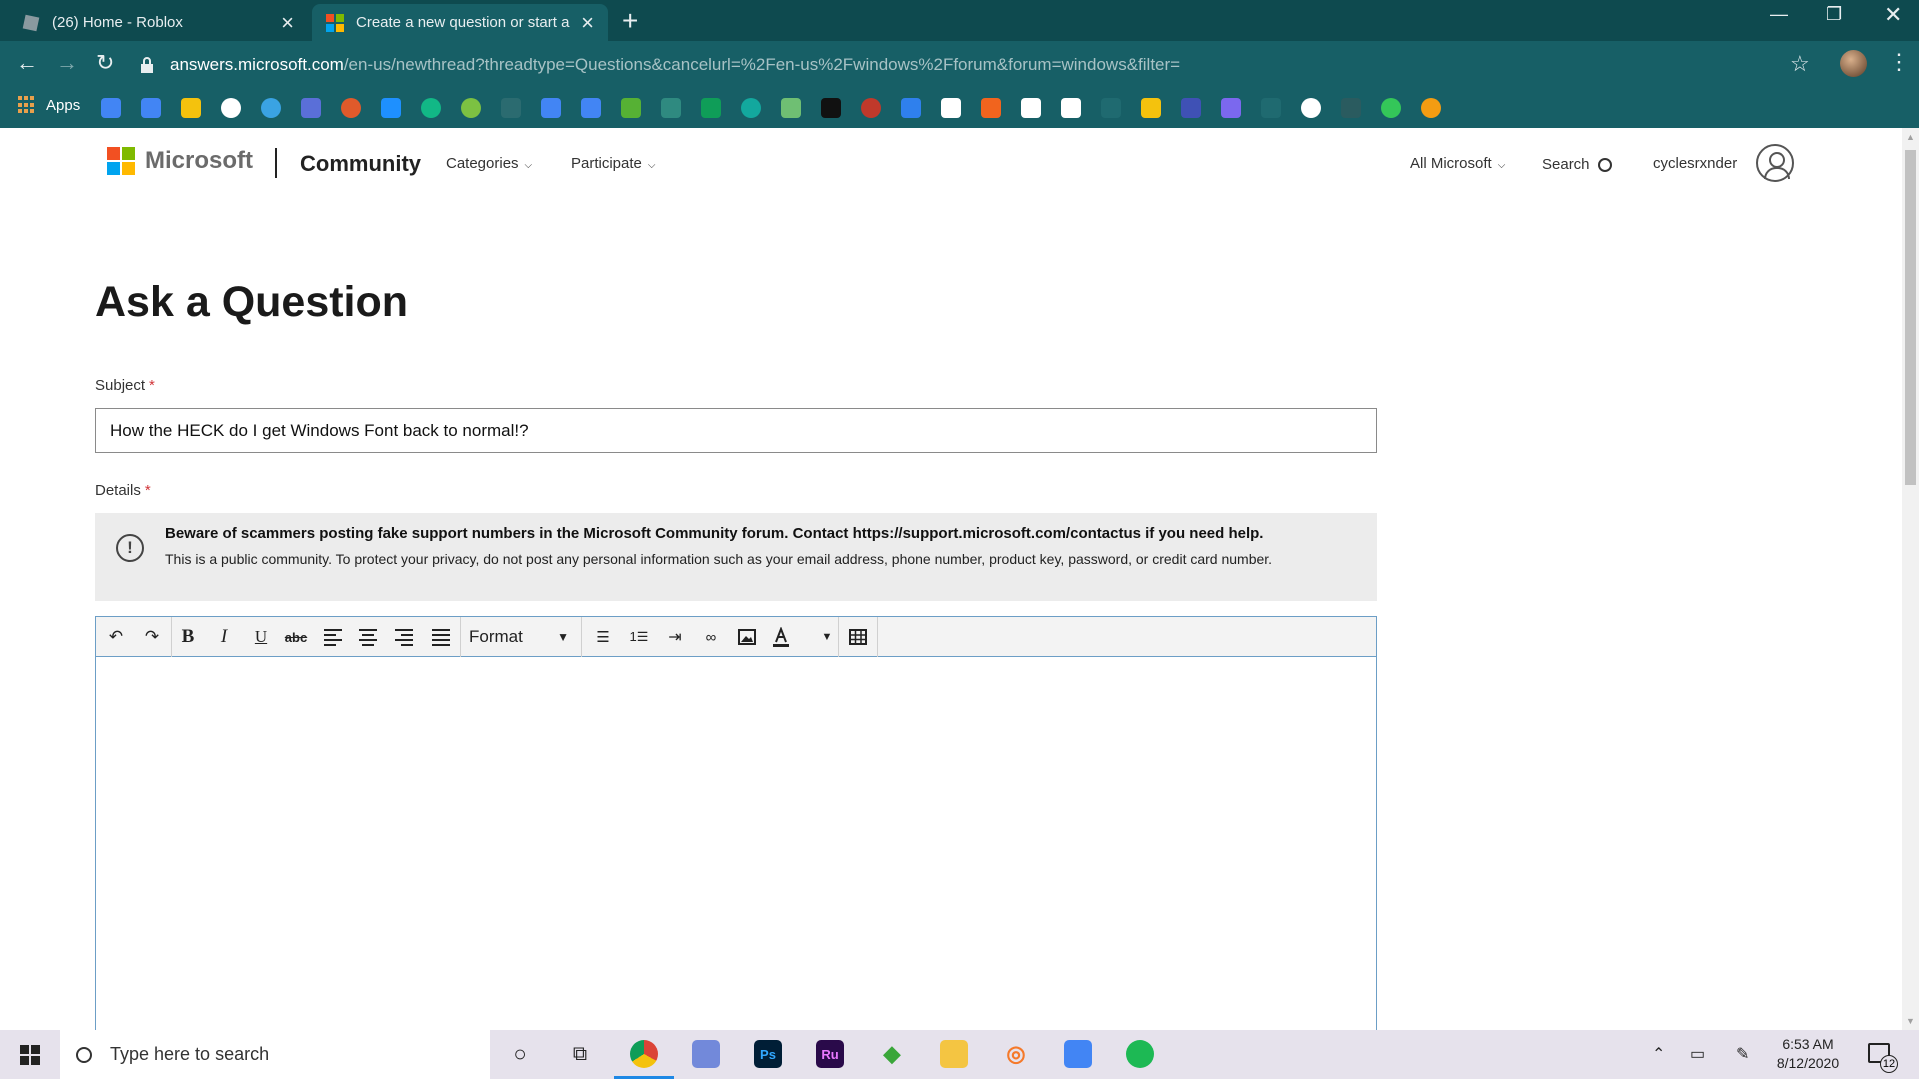 The image size is (1919, 1079). I want to click on justify-icon, so click(441, 637).